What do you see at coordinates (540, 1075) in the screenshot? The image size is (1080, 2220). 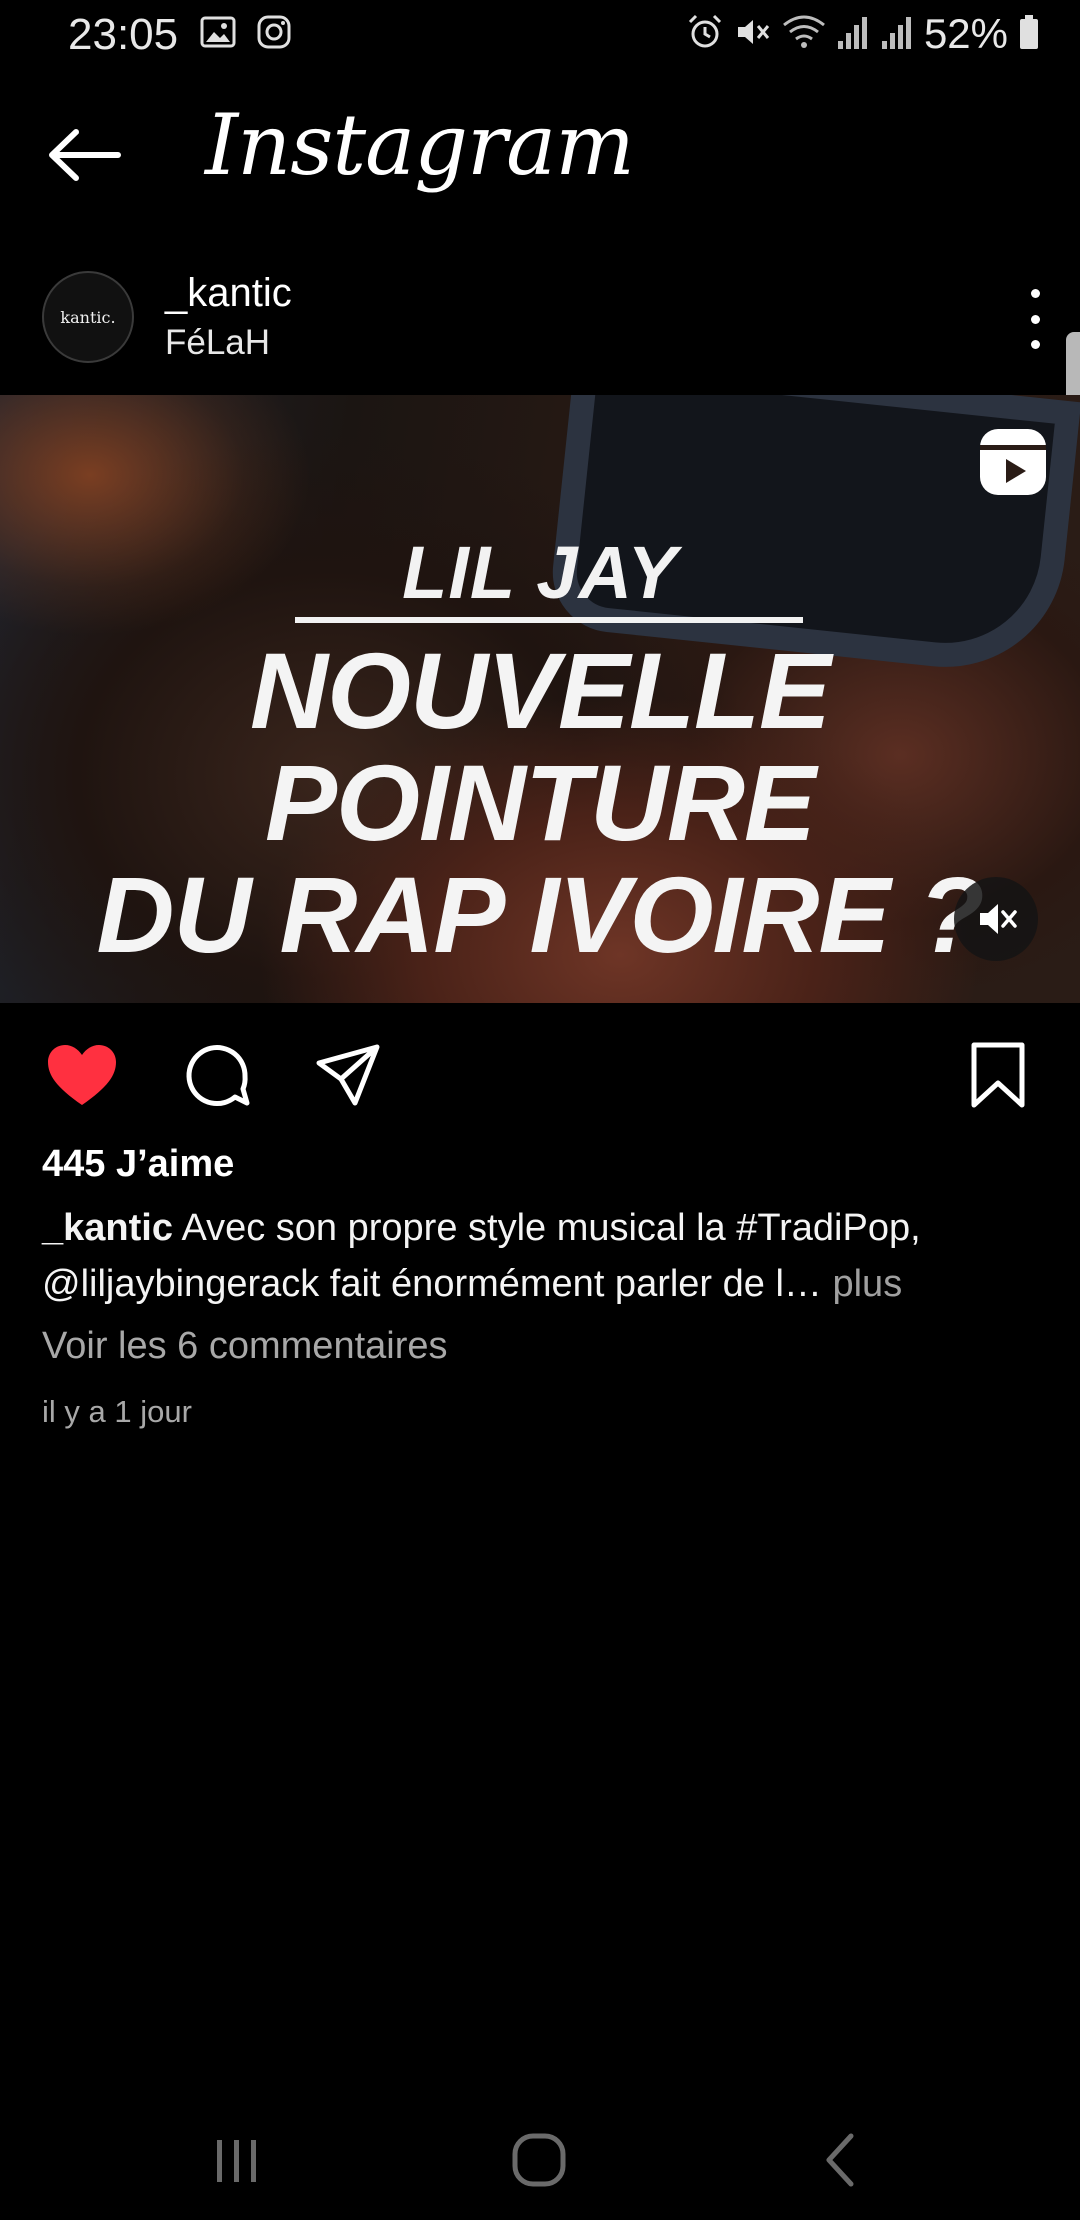 I see `post-actions` at bounding box center [540, 1075].